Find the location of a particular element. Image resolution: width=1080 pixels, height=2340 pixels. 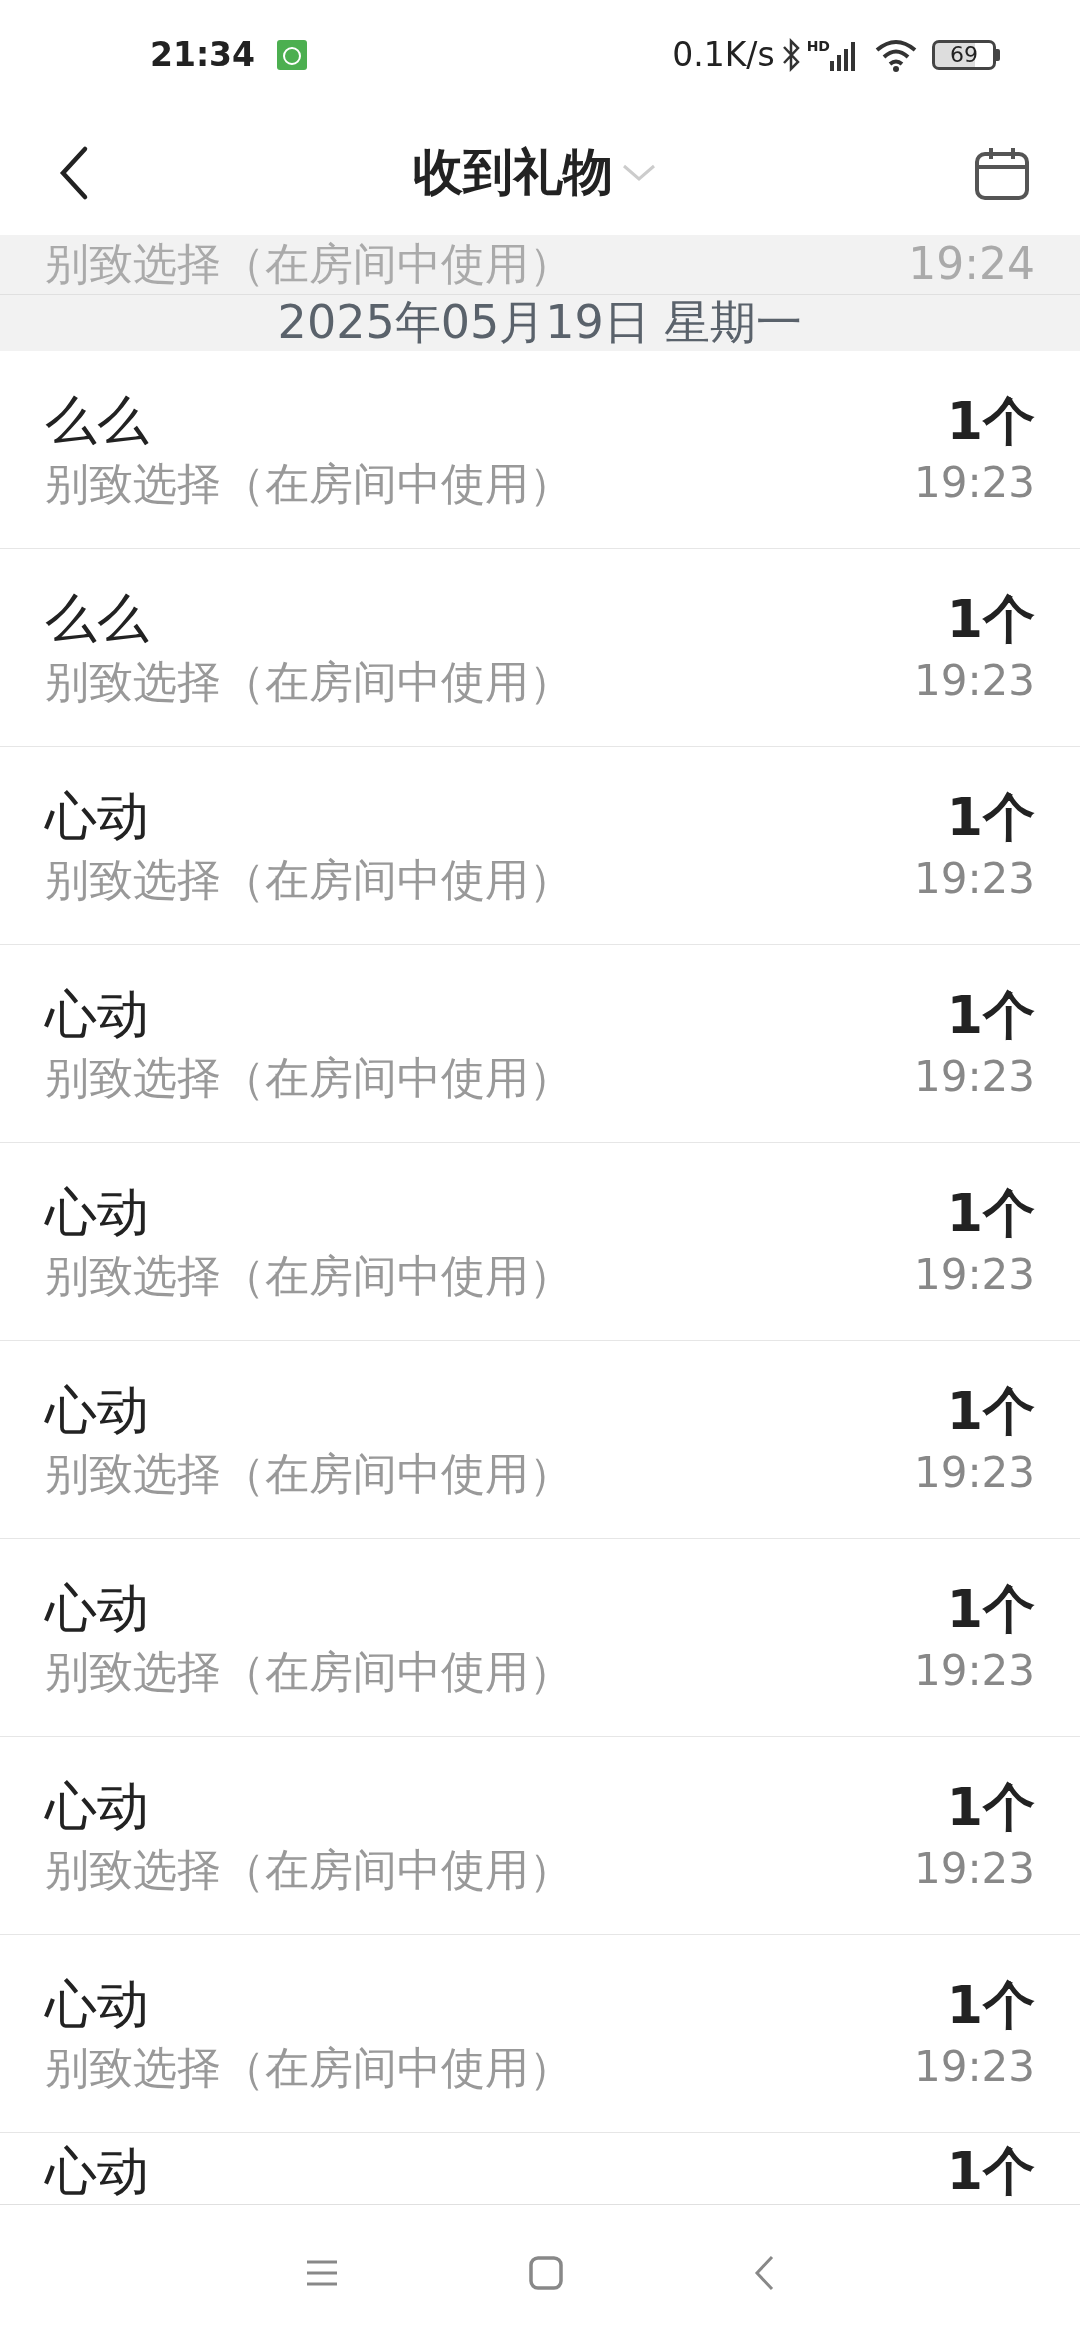

gift-time: 19:24 is located at coordinates (971, 264).